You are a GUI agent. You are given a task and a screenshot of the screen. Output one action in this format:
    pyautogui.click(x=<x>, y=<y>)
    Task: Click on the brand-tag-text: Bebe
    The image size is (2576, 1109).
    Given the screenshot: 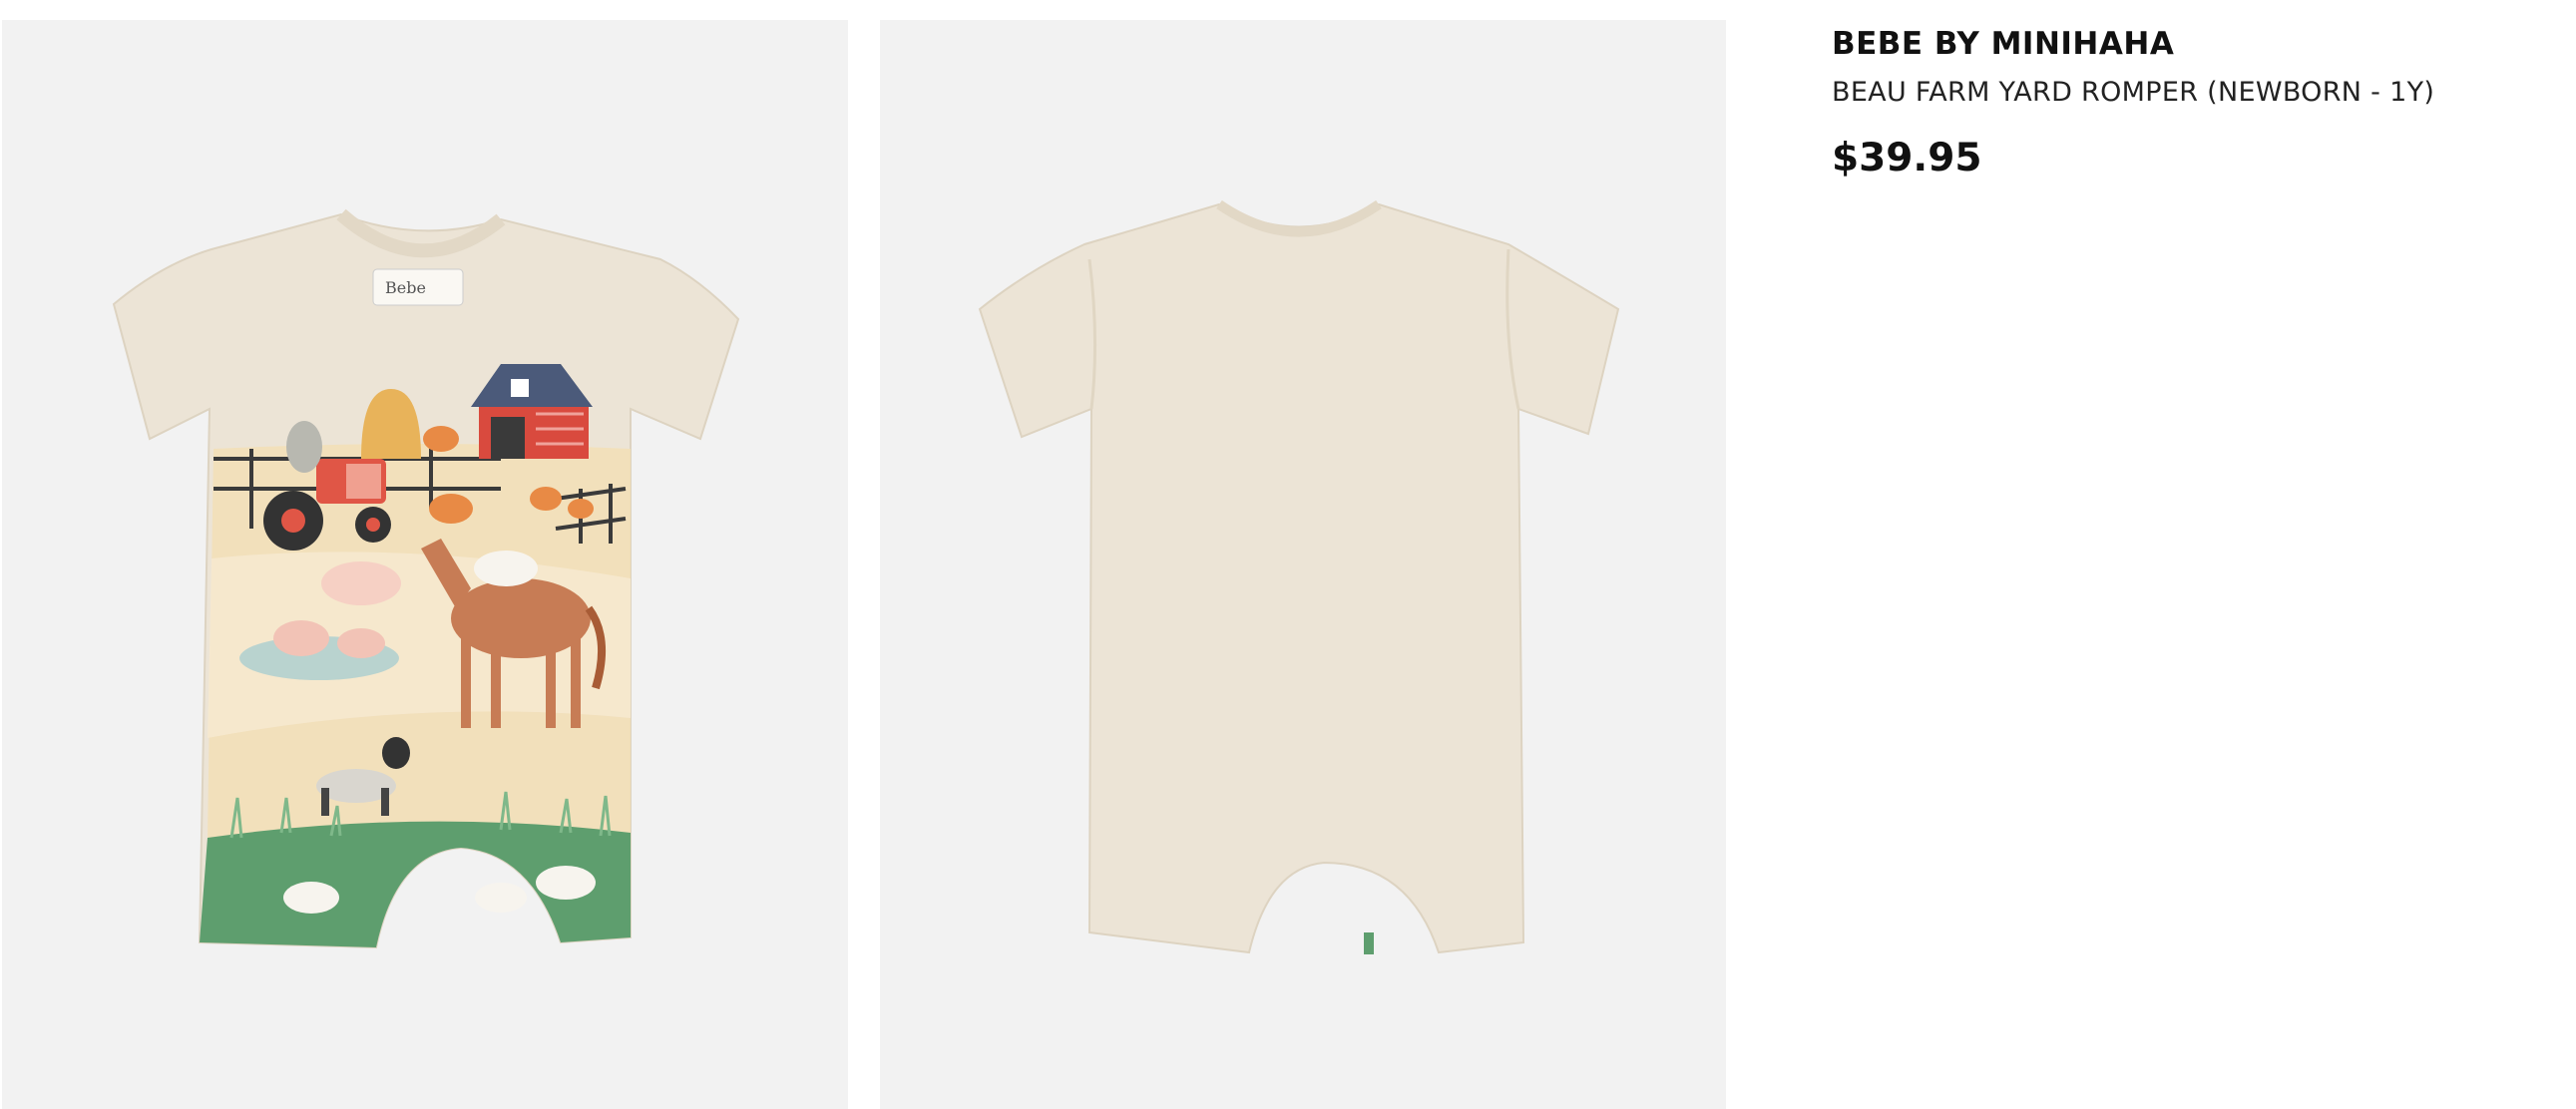 What is the action you would take?
    pyautogui.click(x=405, y=287)
    